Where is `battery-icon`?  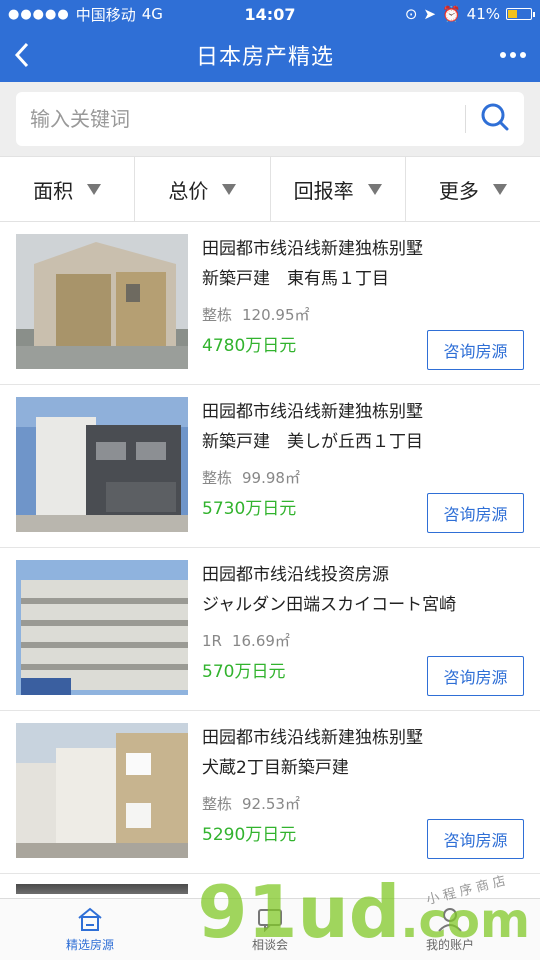 battery-icon is located at coordinates (520, 14).